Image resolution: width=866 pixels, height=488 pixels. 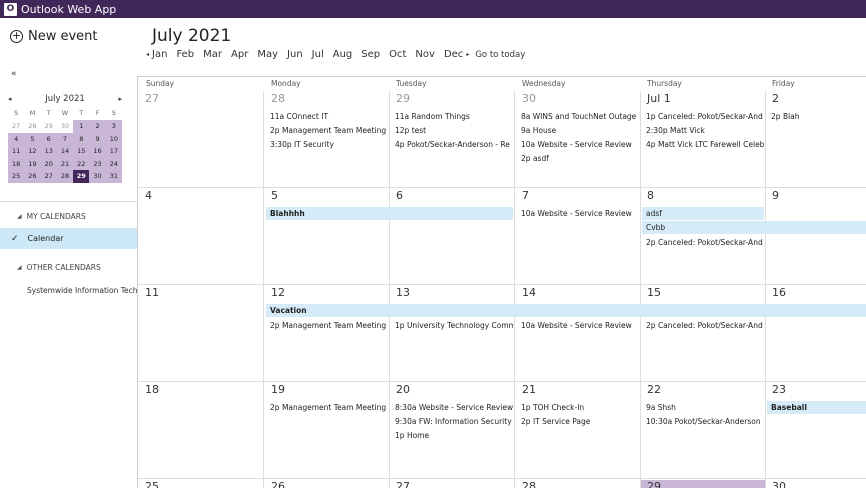 What do you see at coordinates (454, 421) in the screenshot?
I see `calendar-event: 9:30a FW: Information Security` at bounding box center [454, 421].